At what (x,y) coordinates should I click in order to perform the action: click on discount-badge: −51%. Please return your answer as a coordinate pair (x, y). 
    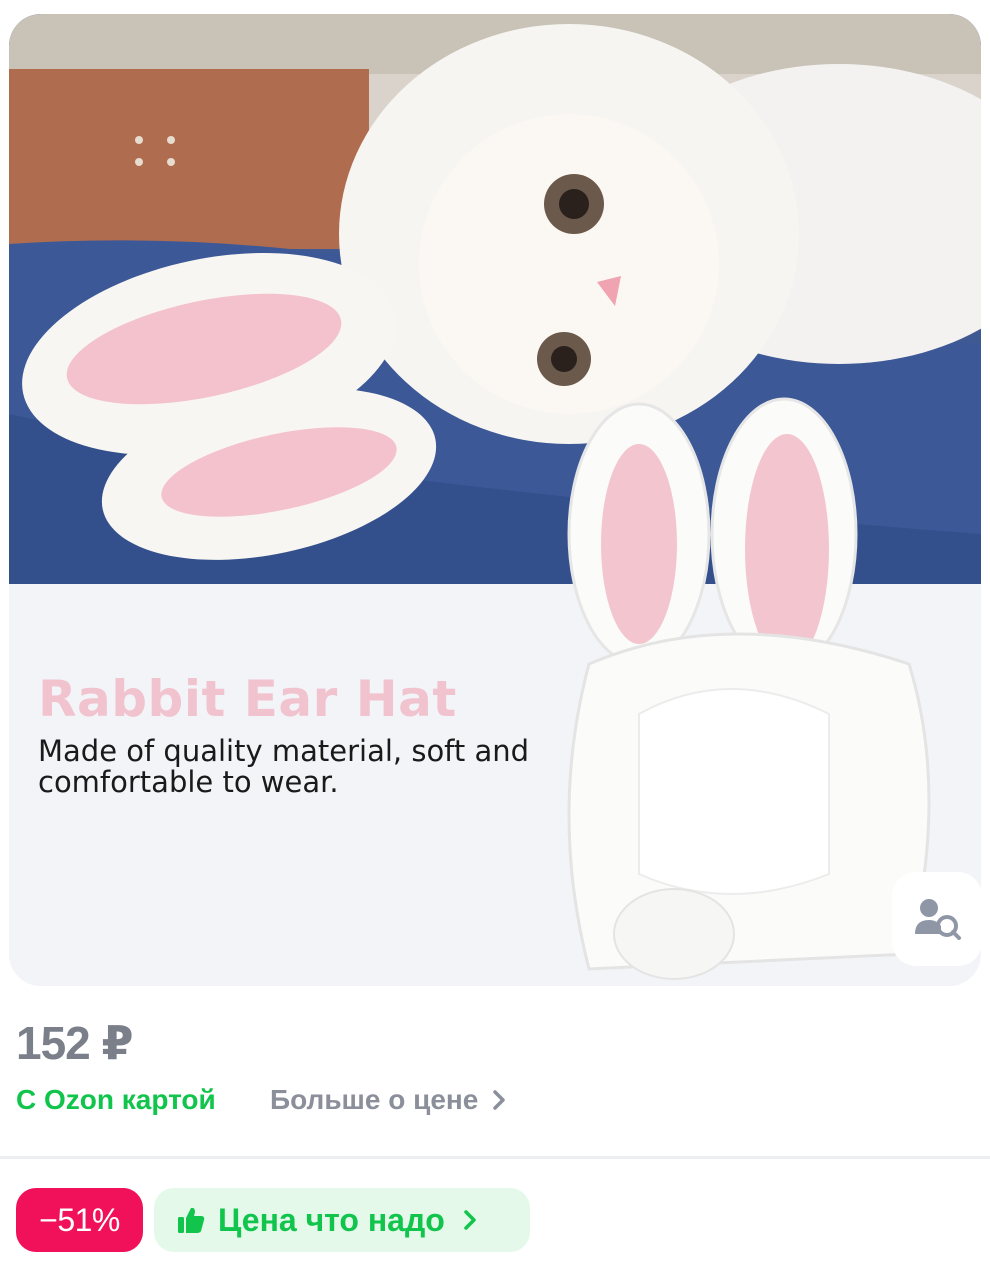
    Looking at the image, I should click on (79, 1220).